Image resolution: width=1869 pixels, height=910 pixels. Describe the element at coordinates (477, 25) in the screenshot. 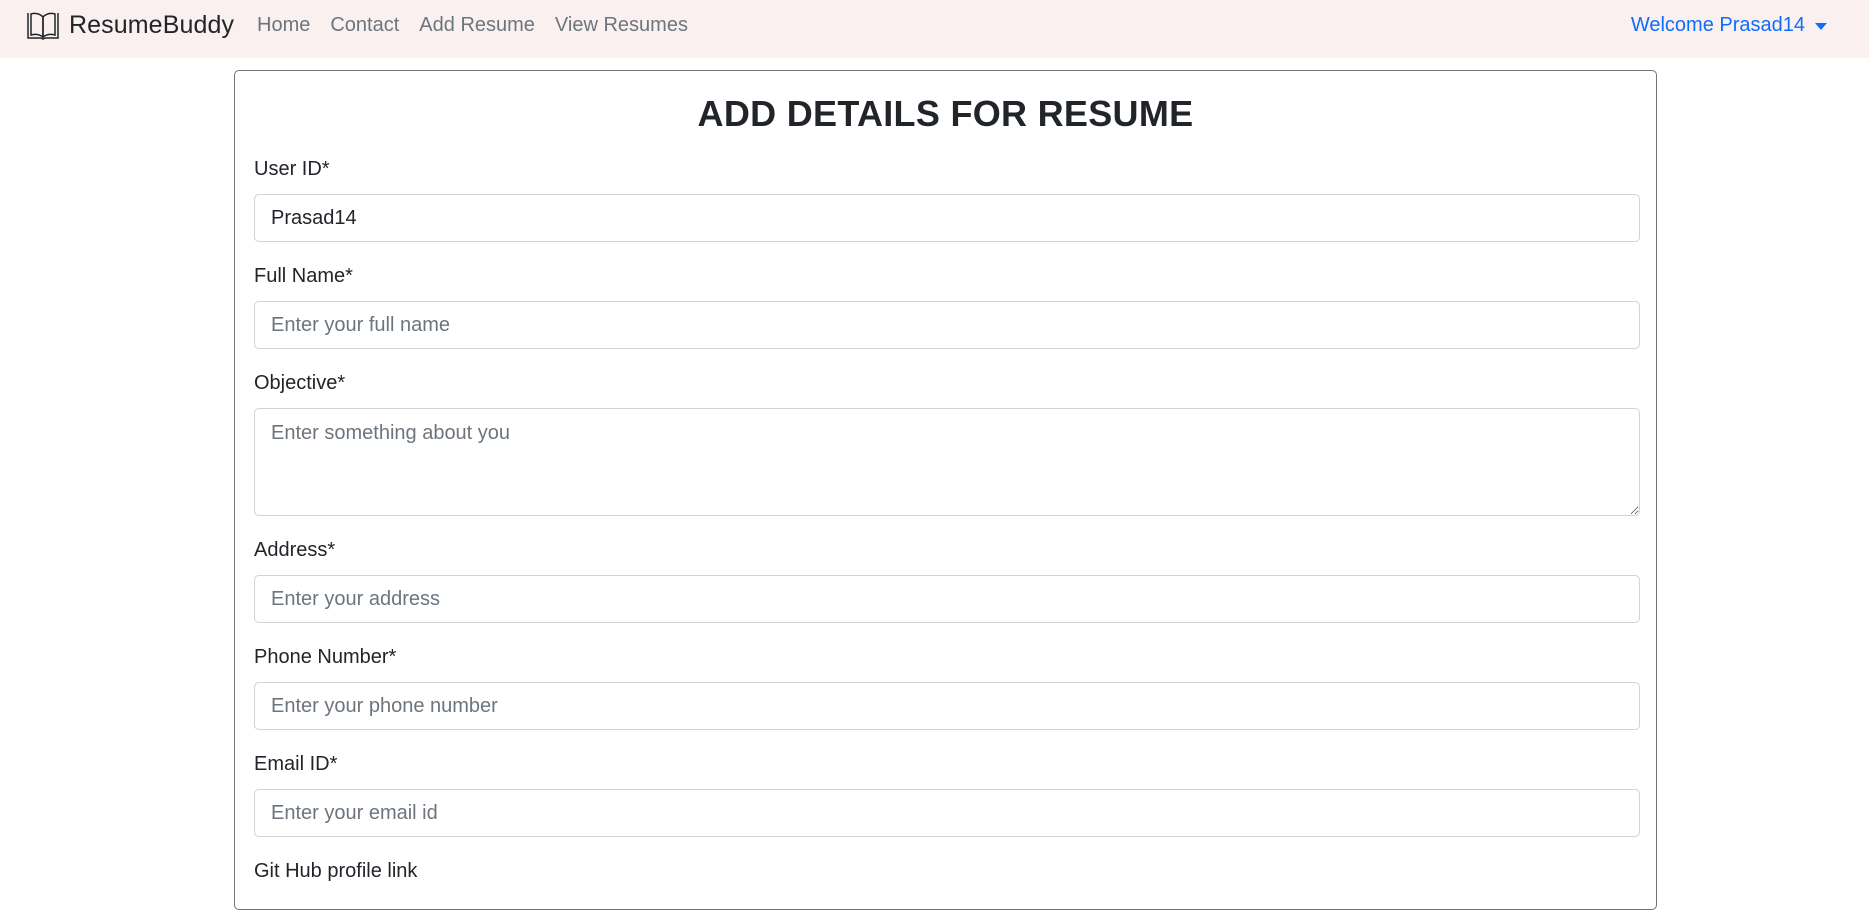

I see `nav-add-resume-link: Add Resume` at that location.